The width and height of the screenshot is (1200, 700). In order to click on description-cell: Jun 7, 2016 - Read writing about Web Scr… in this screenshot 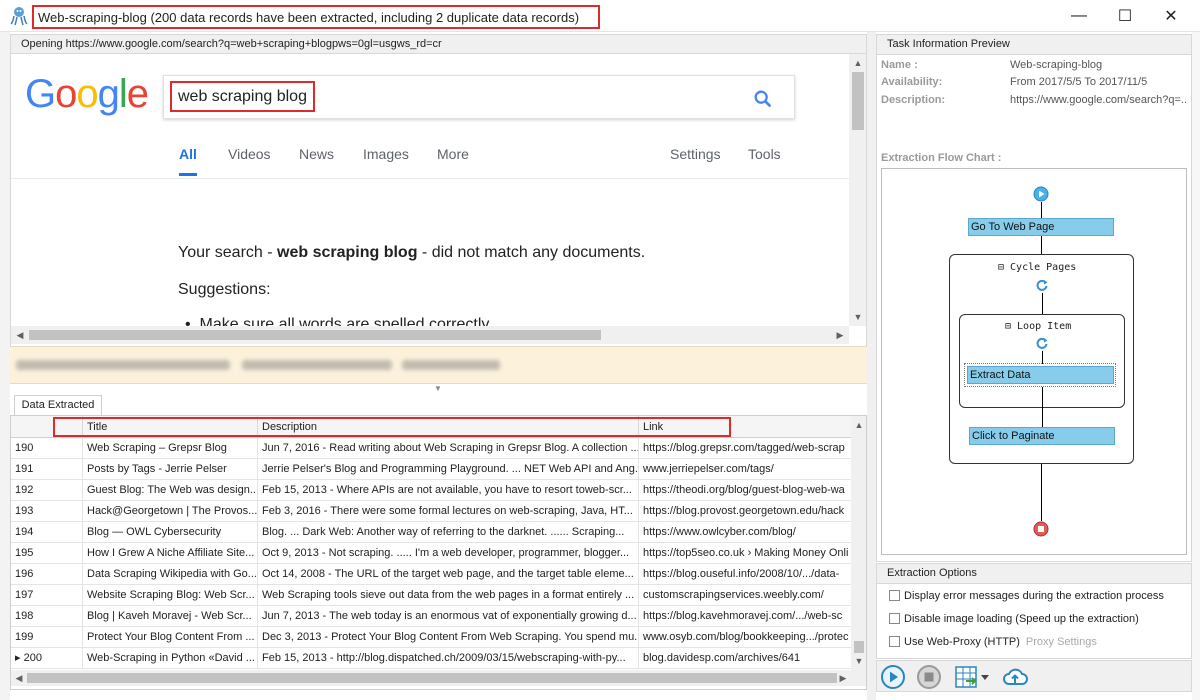, I will do `click(448, 448)`.